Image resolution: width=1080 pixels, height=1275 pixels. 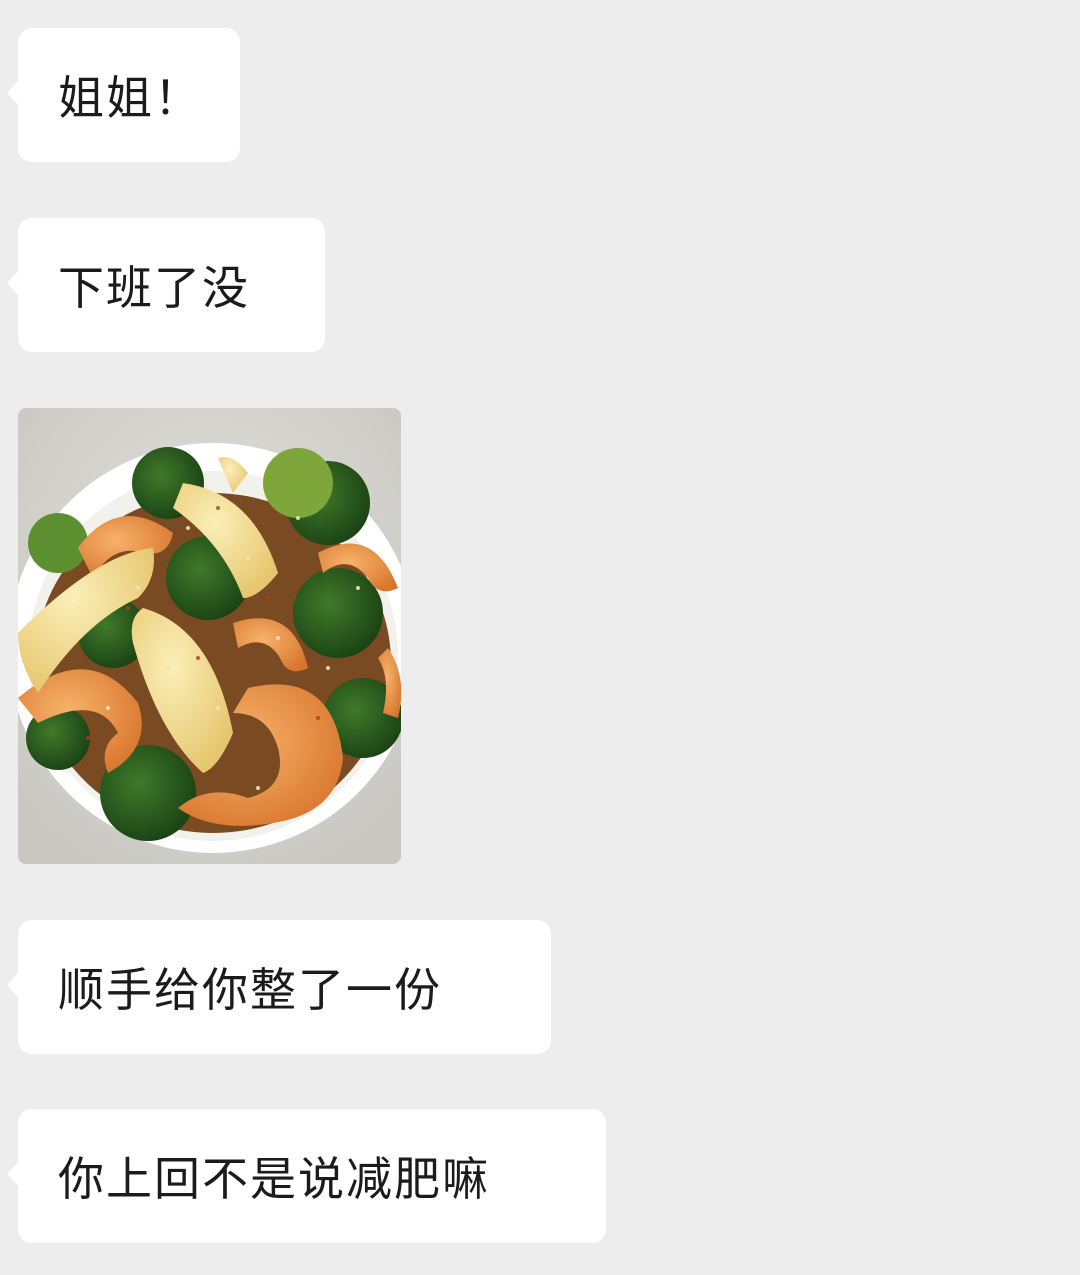 I want to click on message-bubble: 下班了没, so click(x=166, y=285).